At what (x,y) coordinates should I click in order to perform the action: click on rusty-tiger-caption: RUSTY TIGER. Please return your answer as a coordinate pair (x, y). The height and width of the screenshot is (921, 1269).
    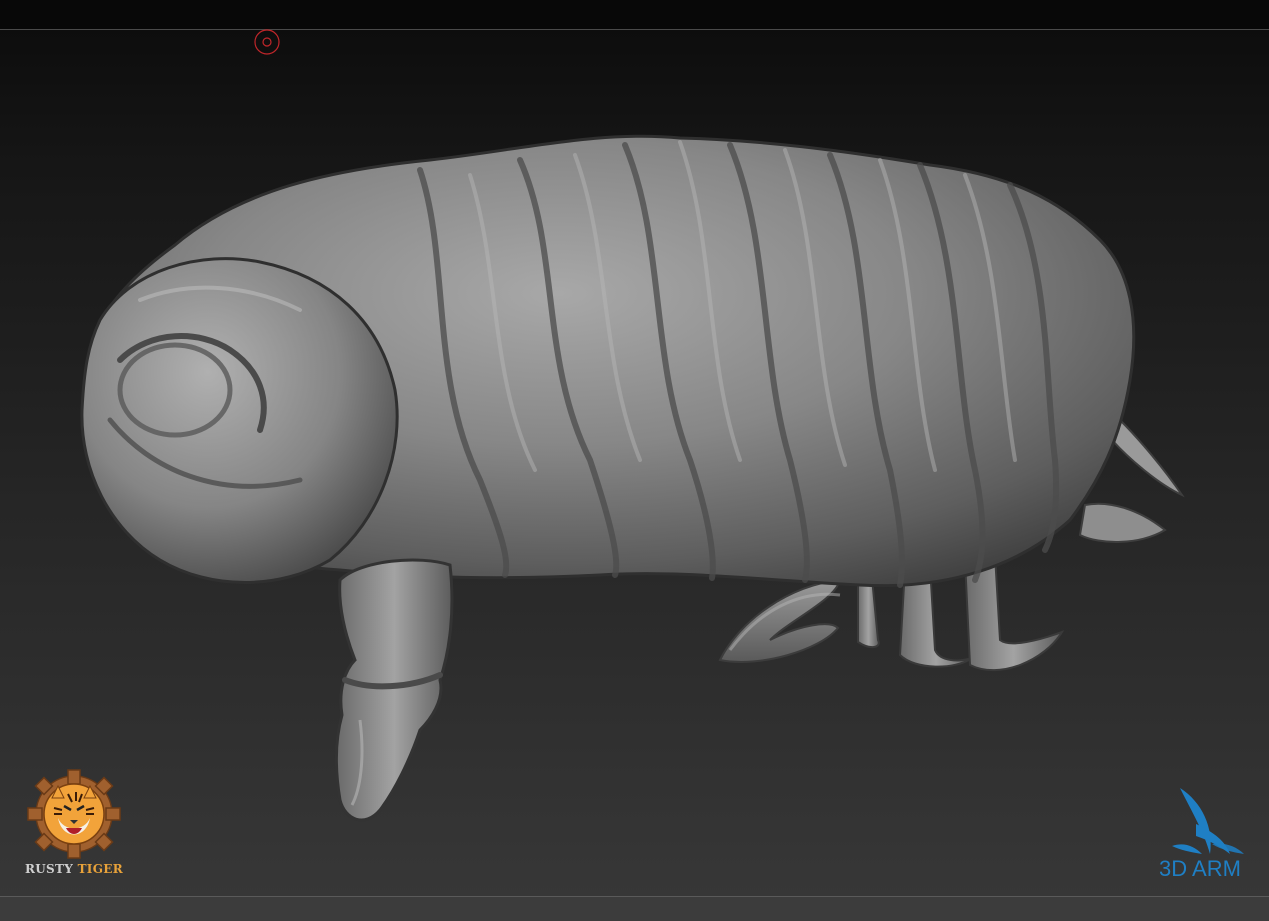
    Looking at the image, I should click on (73, 869).